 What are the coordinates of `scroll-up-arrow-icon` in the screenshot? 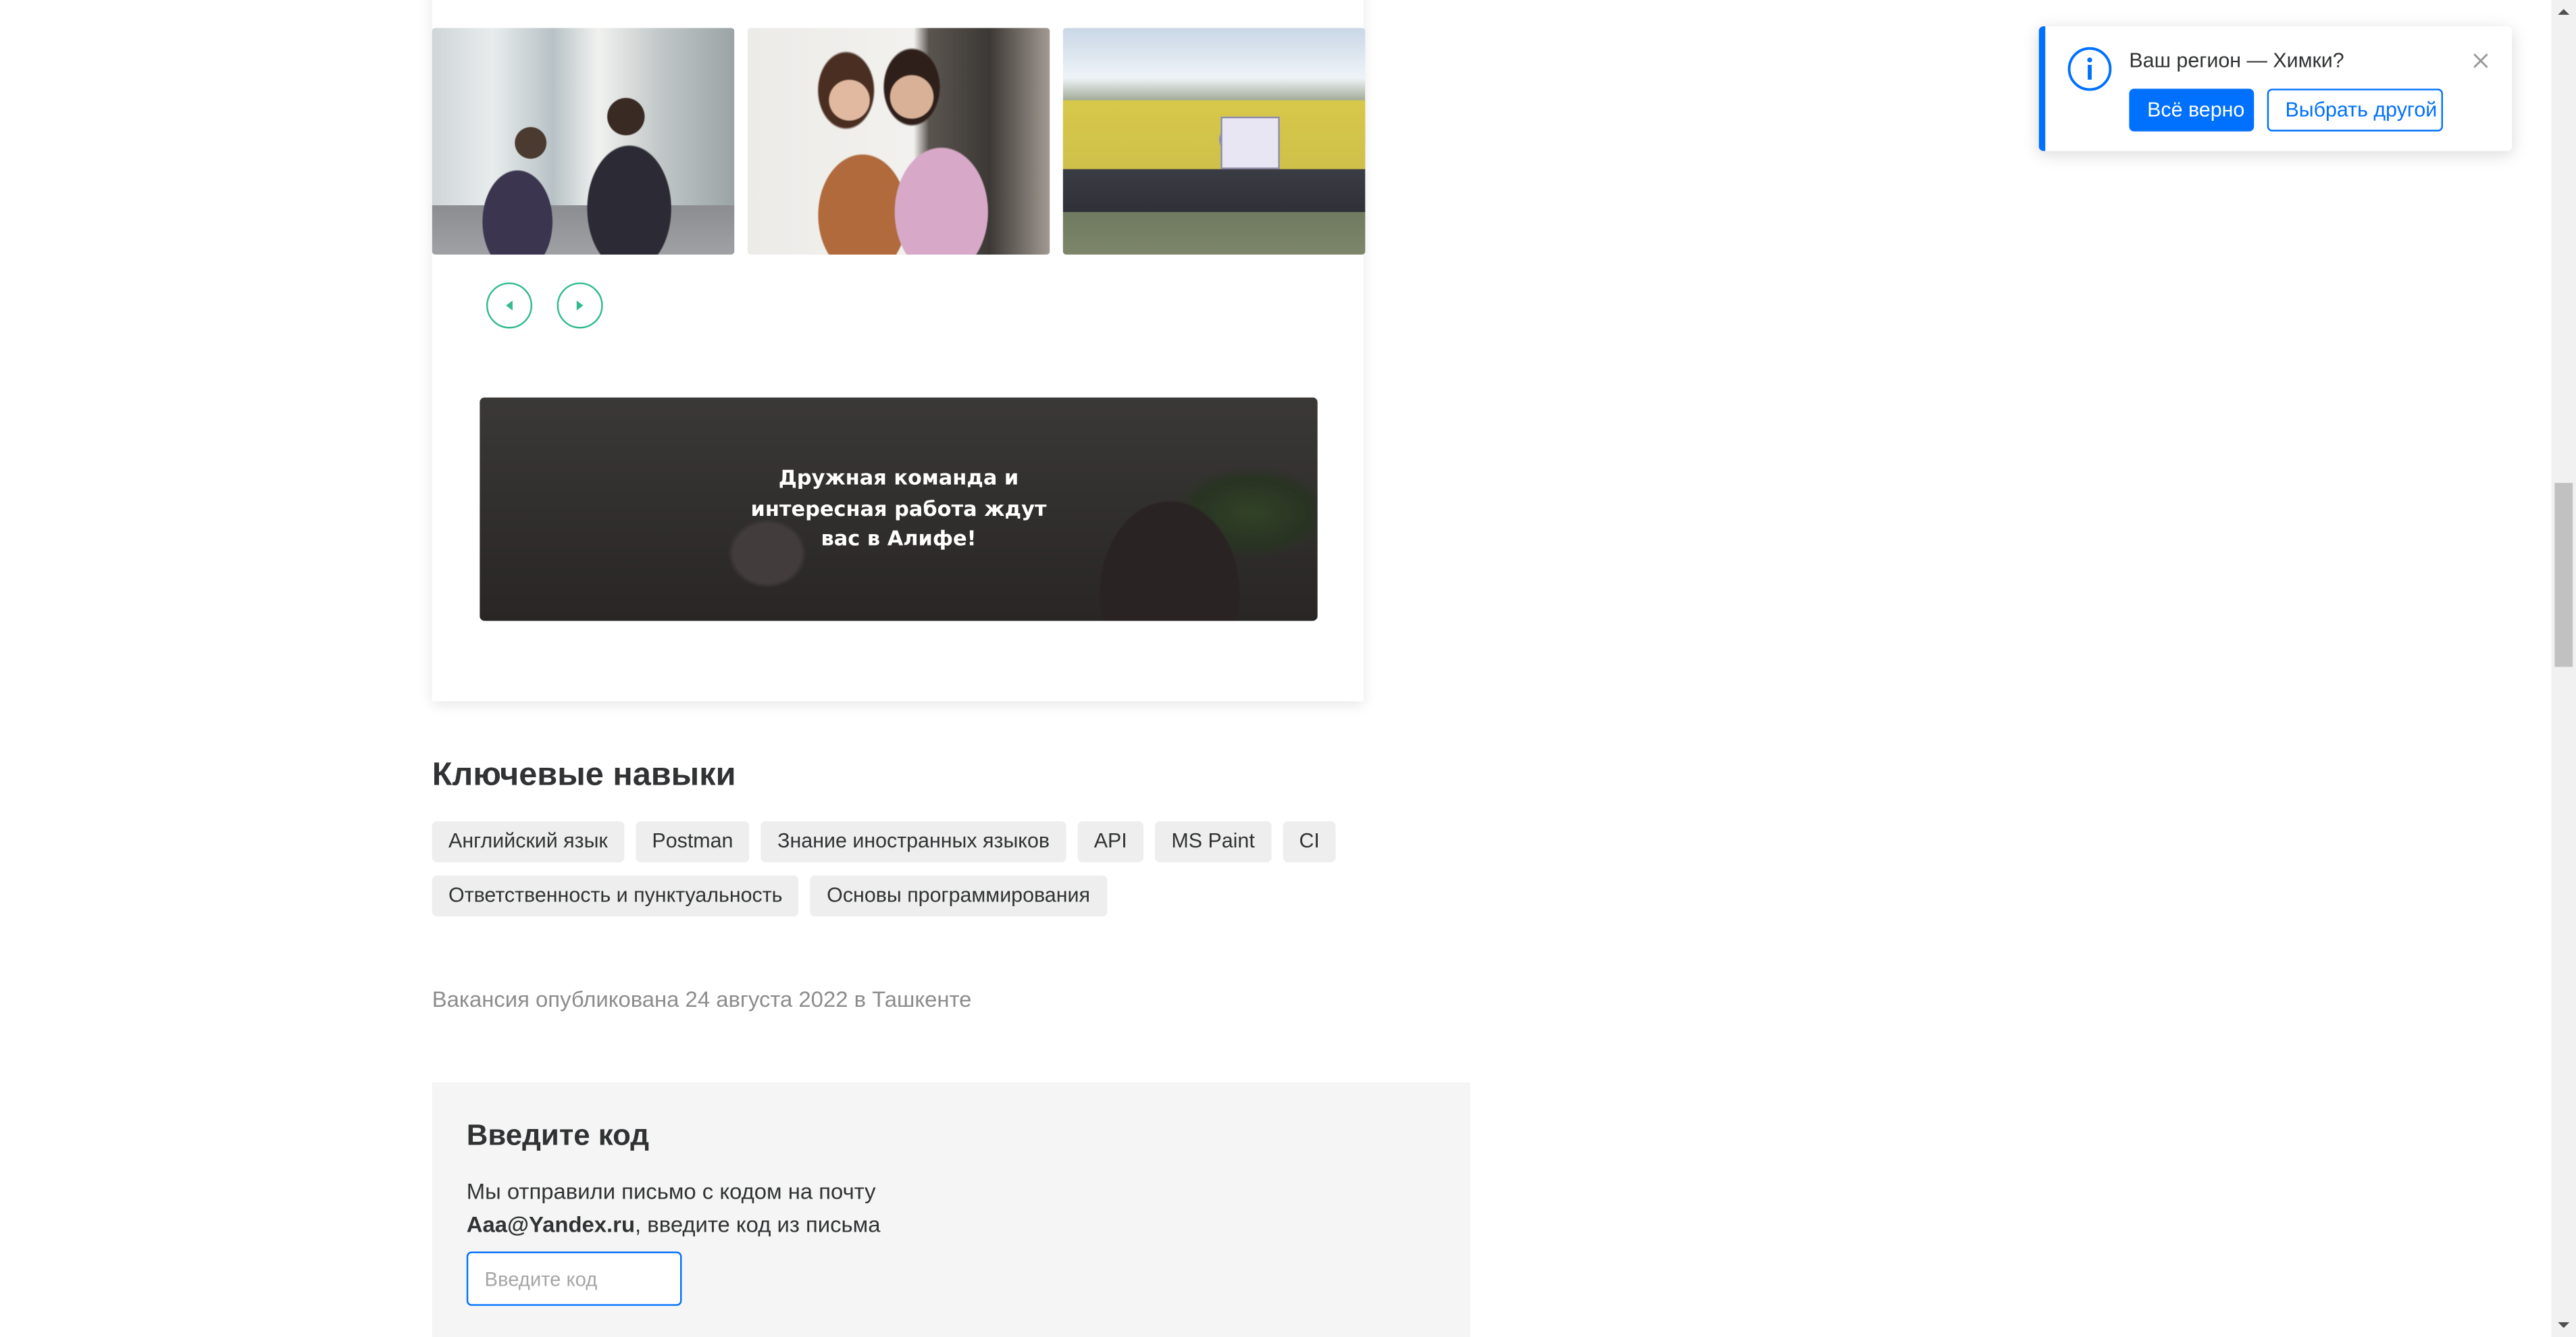 It's located at (2564, 12).